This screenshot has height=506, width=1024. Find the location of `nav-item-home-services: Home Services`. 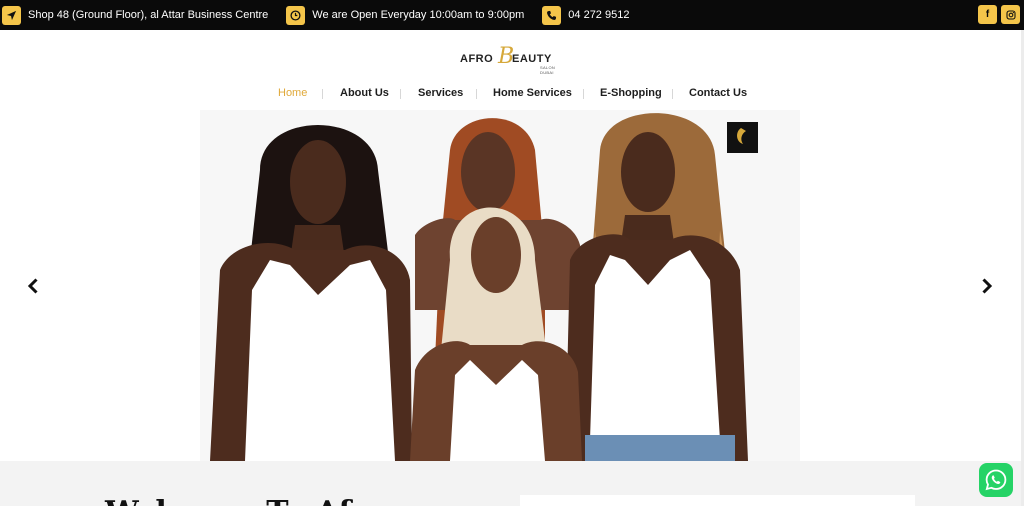

nav-item-home-services: Home Services is located at coordinates (532, 93).